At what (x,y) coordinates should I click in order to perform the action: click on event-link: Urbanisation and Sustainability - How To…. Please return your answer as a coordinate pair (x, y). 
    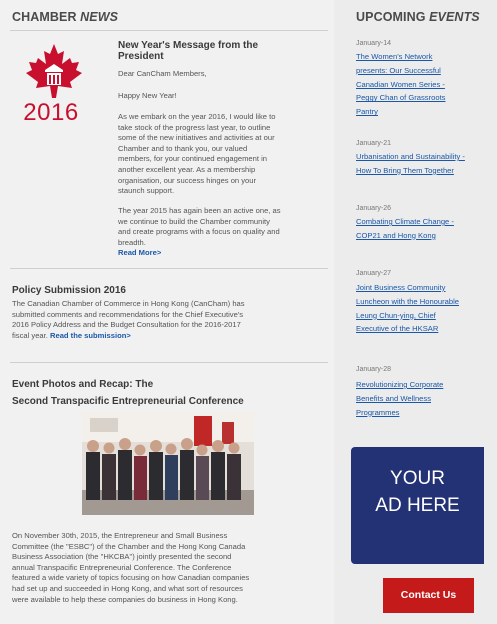
    Looking at the image, I should click on (426, 164).